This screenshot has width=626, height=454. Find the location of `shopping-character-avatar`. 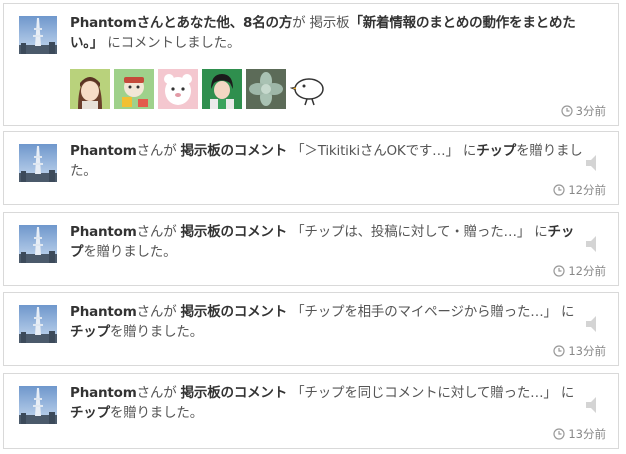

shopping-character-avatar is located at coordinates (134, 89).